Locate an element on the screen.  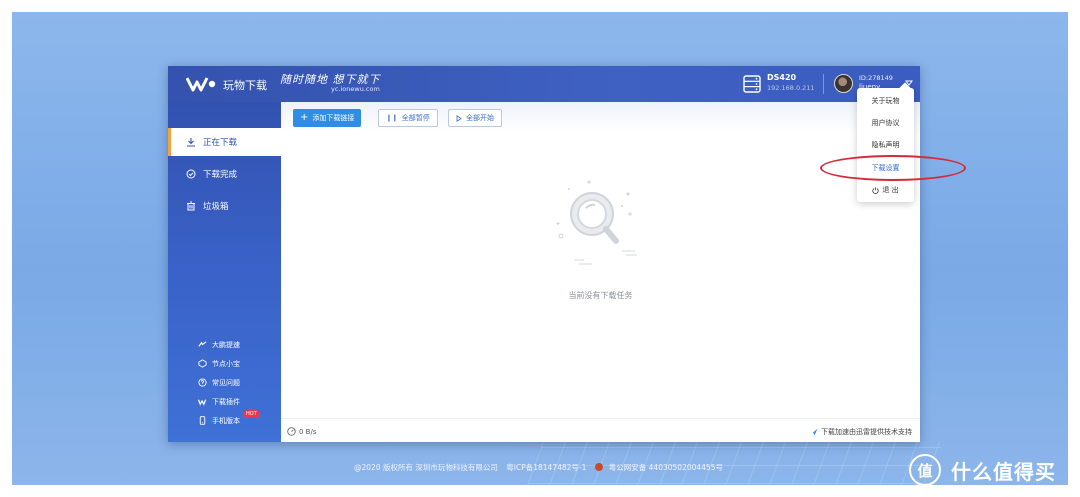
smzdm-logo-char: 值 is located at coordinates (924, 471).